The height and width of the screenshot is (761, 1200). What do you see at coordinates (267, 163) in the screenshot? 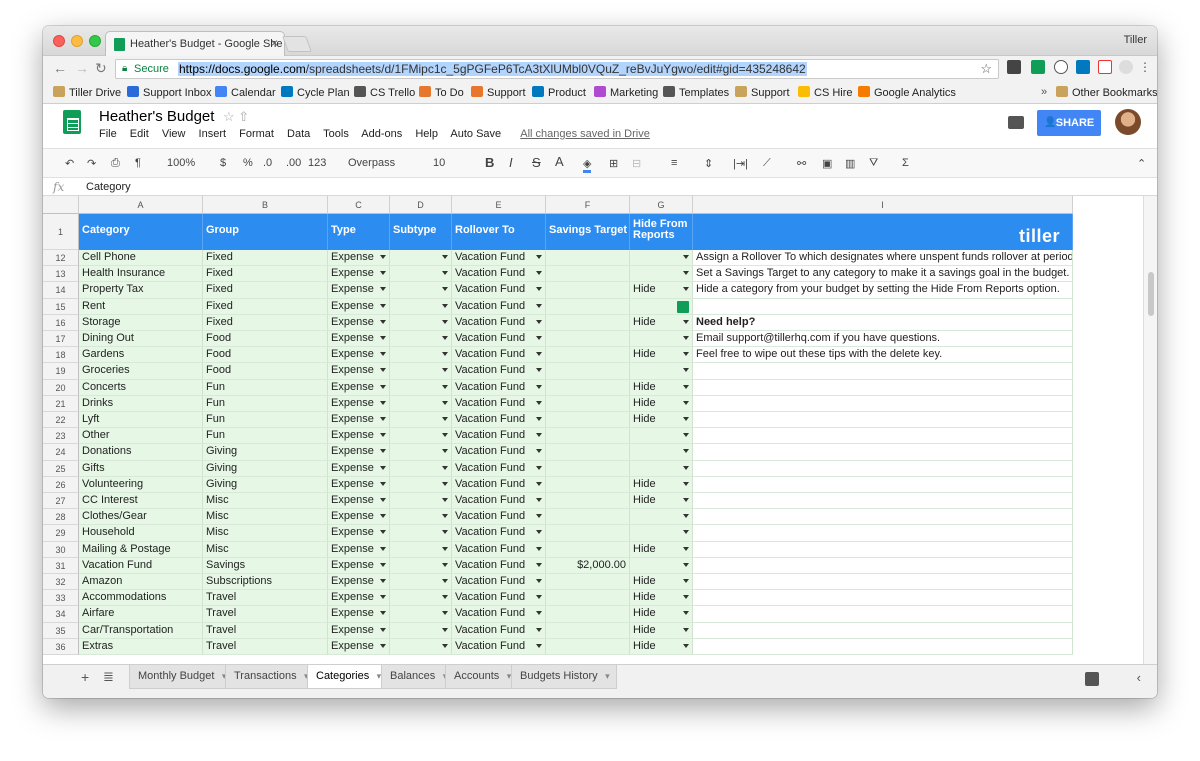
I see `decrease-decimal-button: .0` at bounding box center [267, 163].